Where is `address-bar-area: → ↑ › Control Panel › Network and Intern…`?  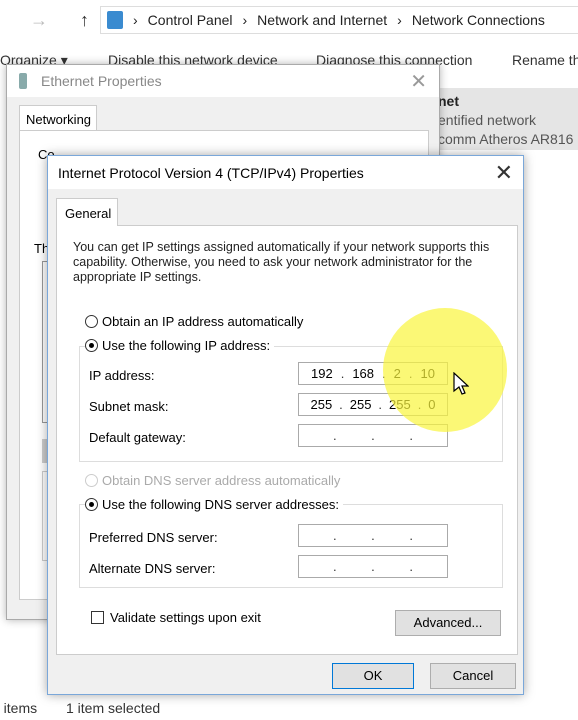
address-bar-area: → ↑ › Control Panel › Network and Intern… is located at coordinates (289, 20).